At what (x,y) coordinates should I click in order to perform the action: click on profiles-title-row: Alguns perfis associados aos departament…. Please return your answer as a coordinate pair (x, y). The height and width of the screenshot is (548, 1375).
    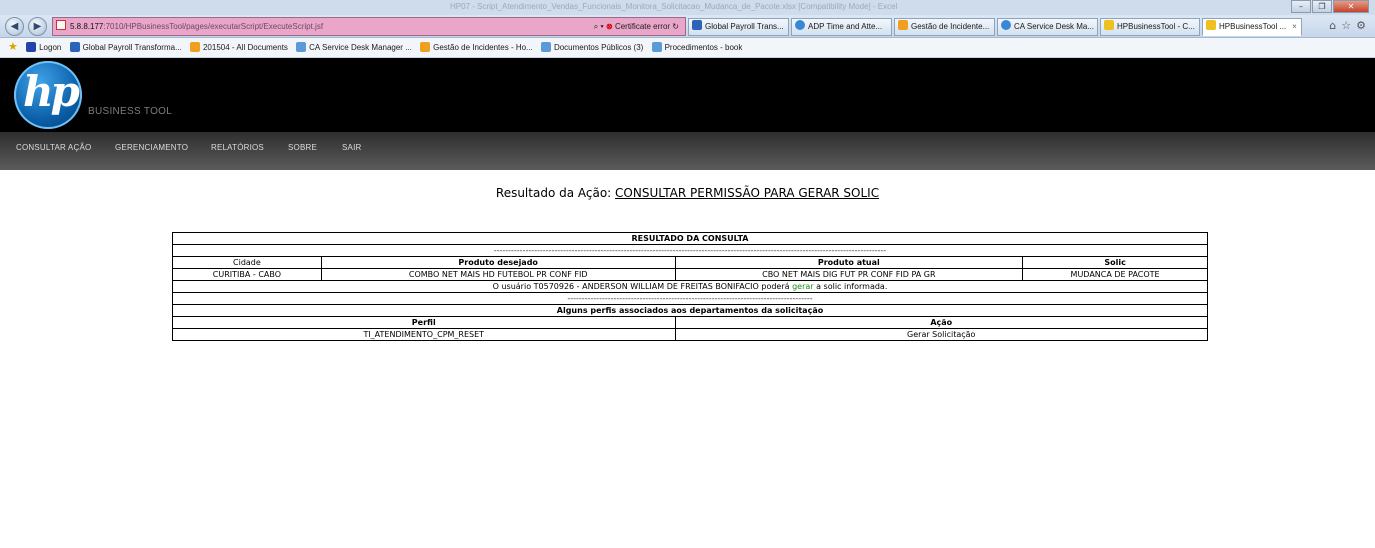
    Looking at the image, I should click on (690, 310).